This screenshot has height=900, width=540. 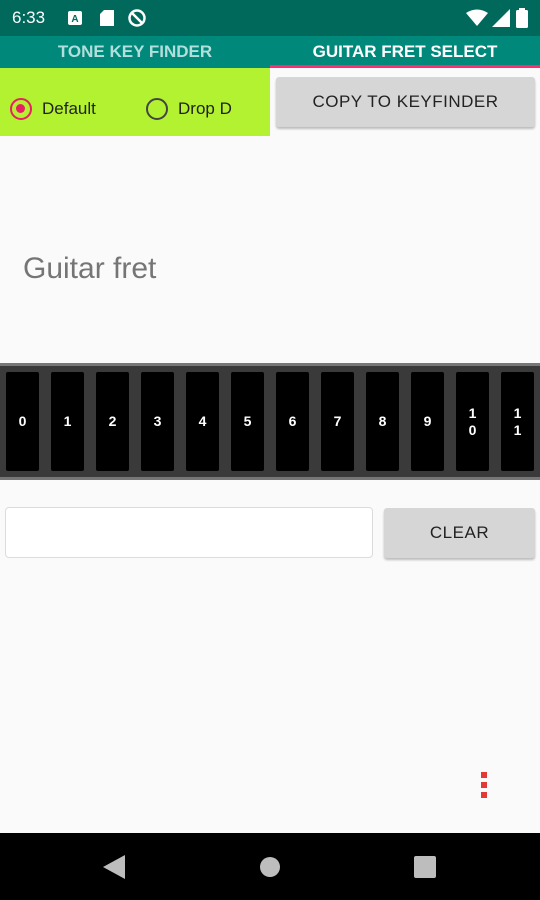 I want to click on fret-button-5: 5, so click(x=247, y=421).